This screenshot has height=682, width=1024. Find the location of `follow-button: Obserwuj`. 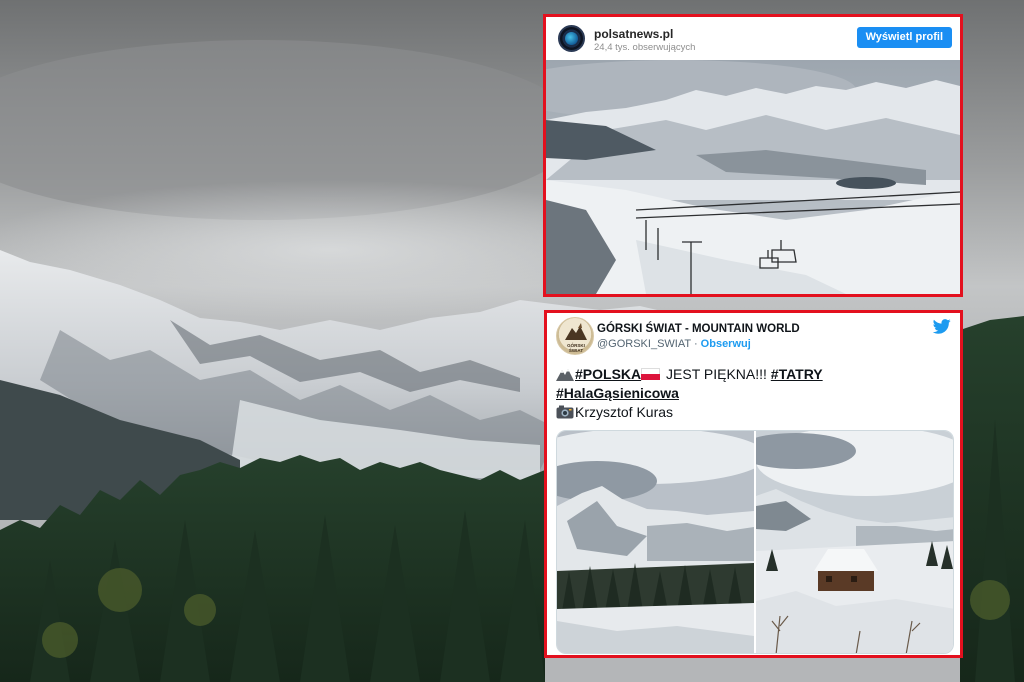

follow-button: Obserwuj is located at coordinates (726, 344).